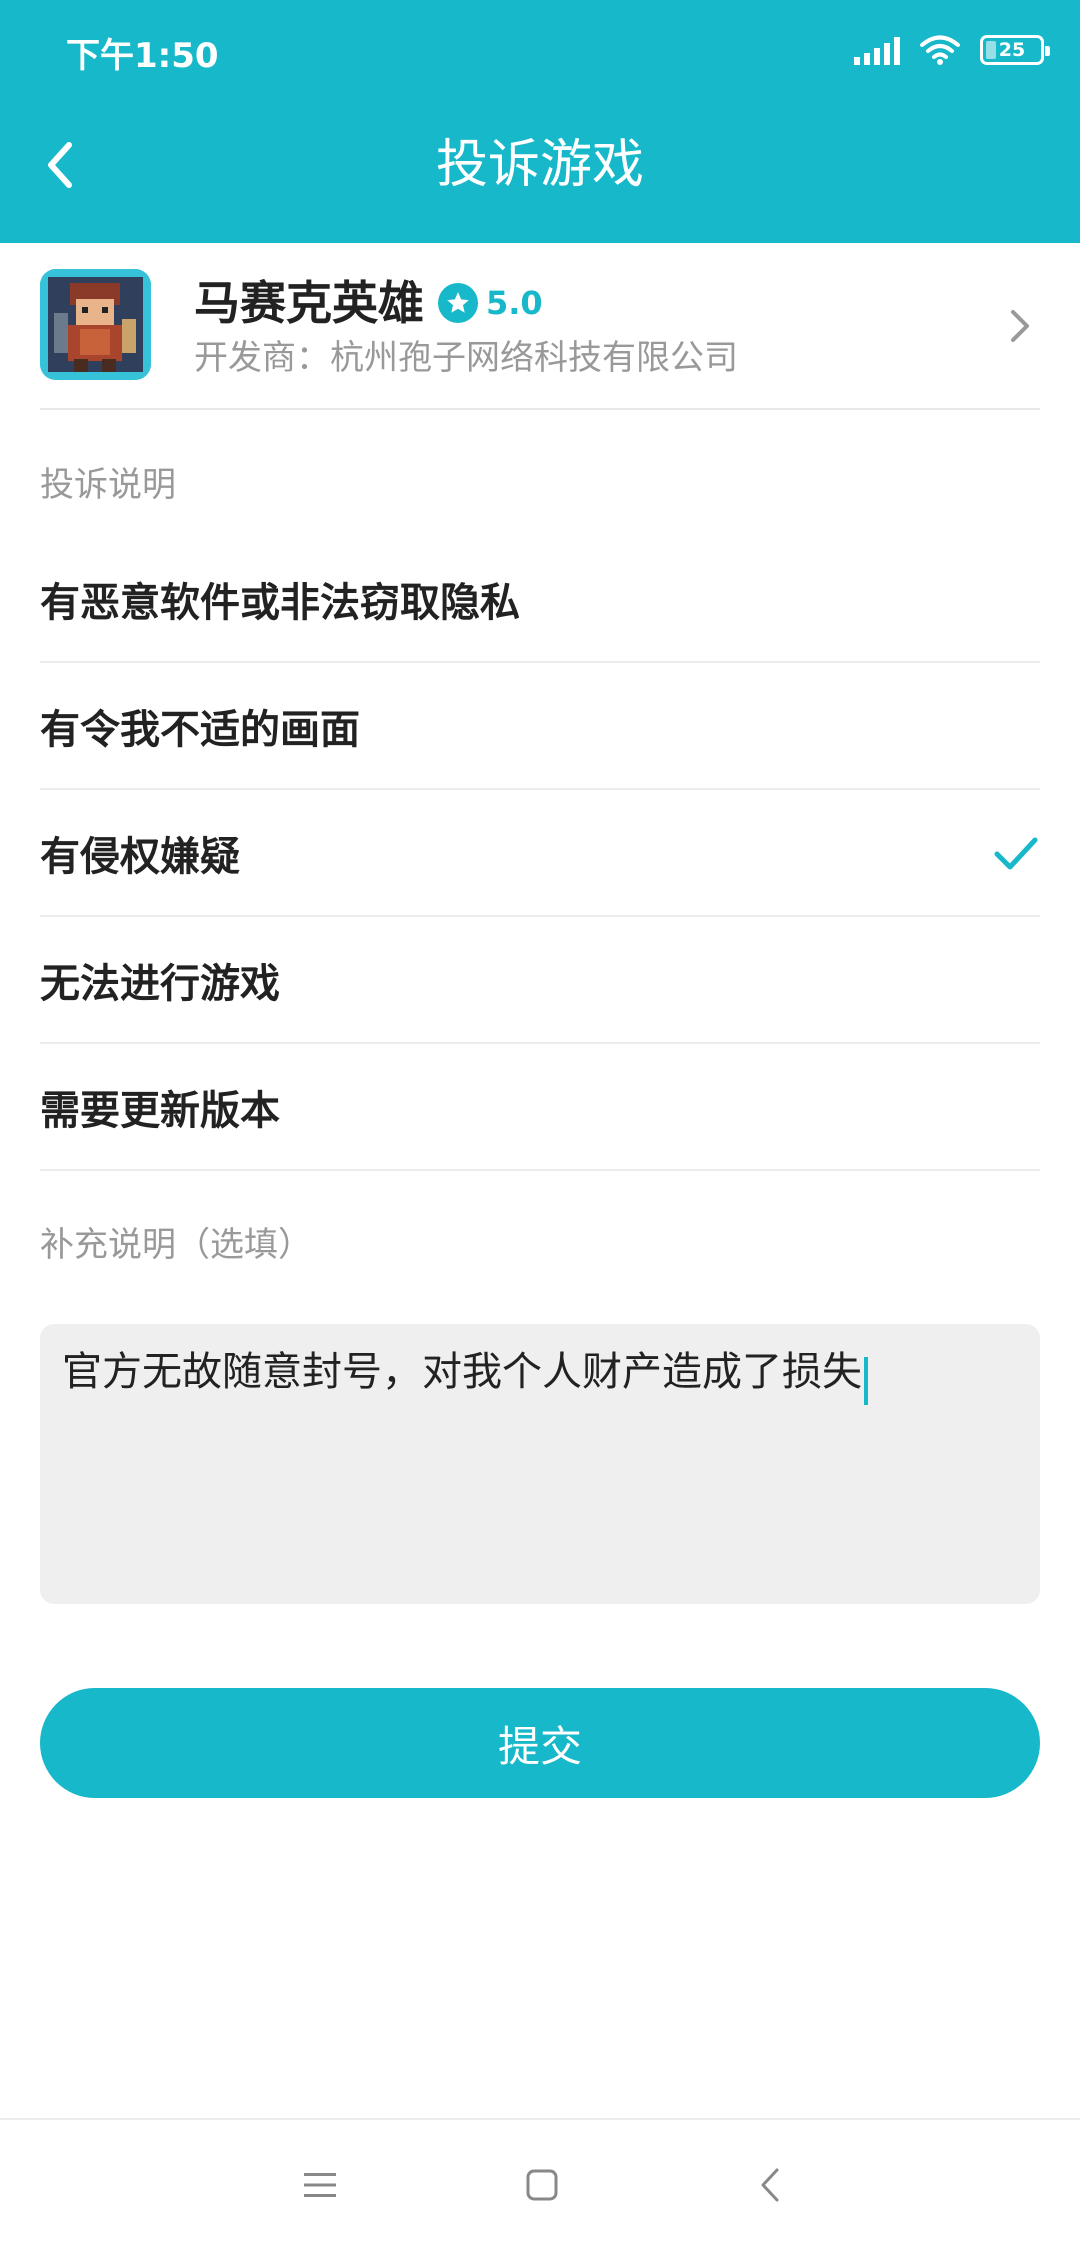 The height and width of the screenshot is (2248, 1080). What do you see at coordinates (866, 1380) in the screenshot?
I see `text-caret` at bounding box center [866, 1380].